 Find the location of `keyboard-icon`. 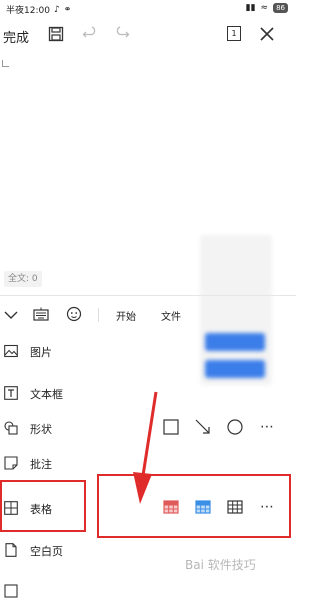

keyboard-icon is located at coordinates (41, 314).